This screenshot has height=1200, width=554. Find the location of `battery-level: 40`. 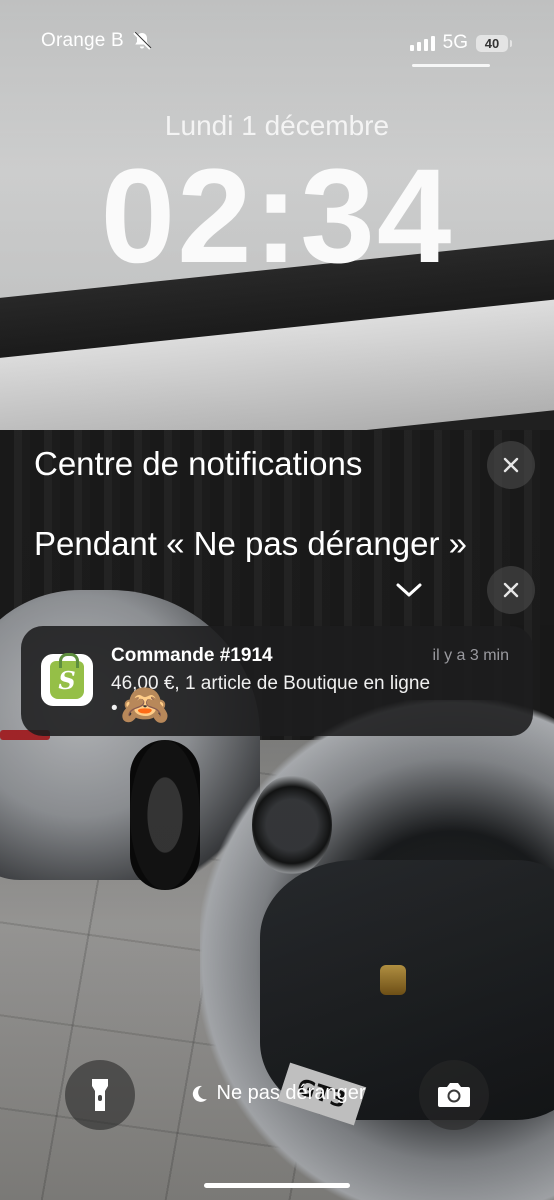

battery-level: 40 is located at coordinates (492, 43).